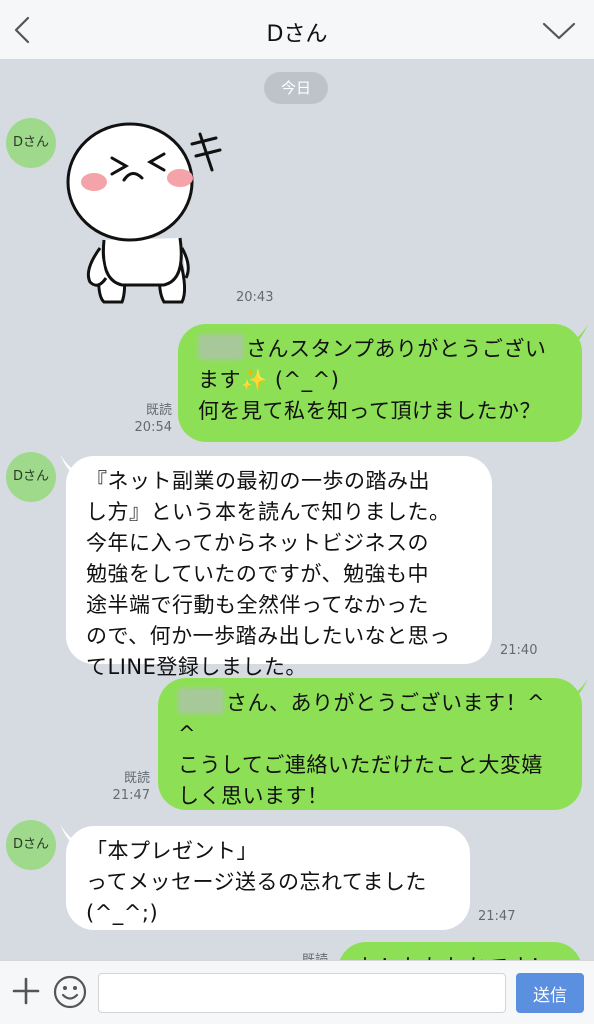  I want to click on message-line: こうしてご連絡いただけたこと大変嬉, so click(360, 765).